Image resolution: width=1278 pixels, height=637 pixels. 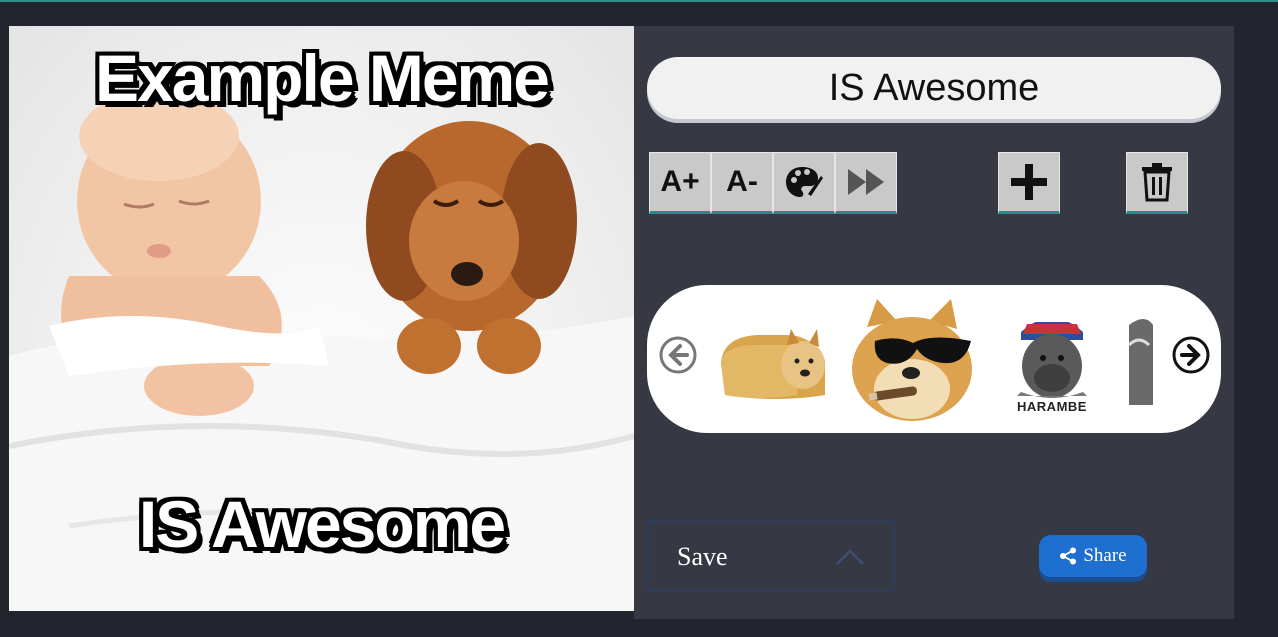 I want to click on decrease-font-label: A-, so click(x=742, y=181).